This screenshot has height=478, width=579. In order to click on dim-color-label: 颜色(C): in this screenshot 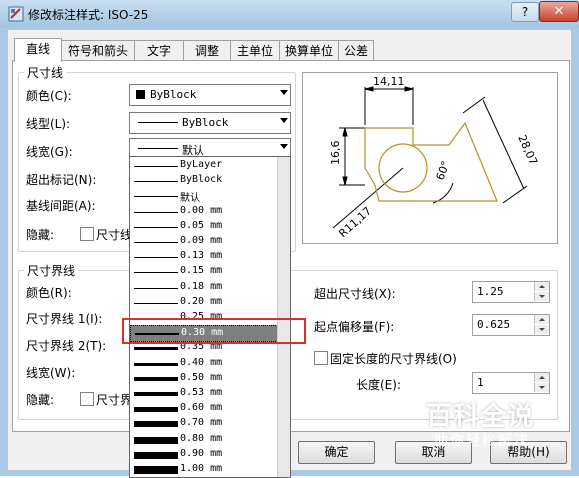, I will do `click(49, 96)`.